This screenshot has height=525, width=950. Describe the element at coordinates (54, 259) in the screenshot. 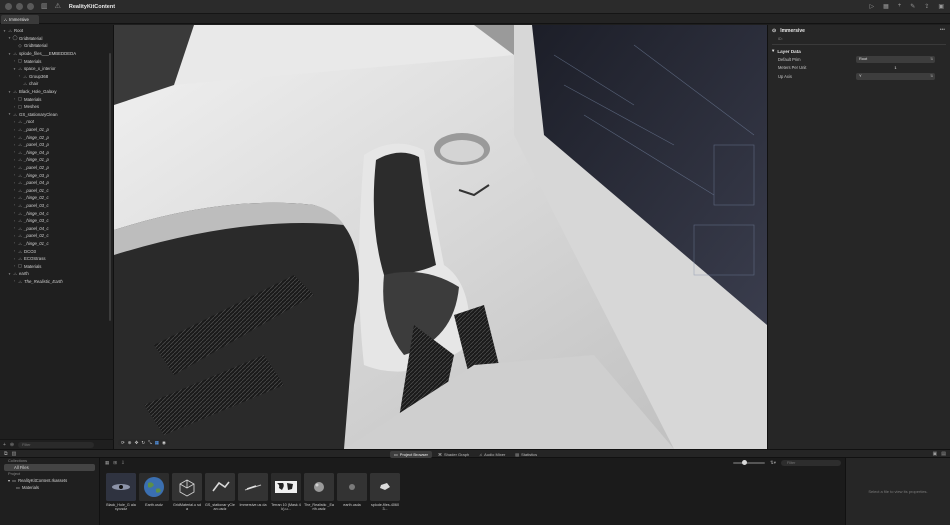

I see `hierarchy-row: › ⛬ ECOStrass` at that location.